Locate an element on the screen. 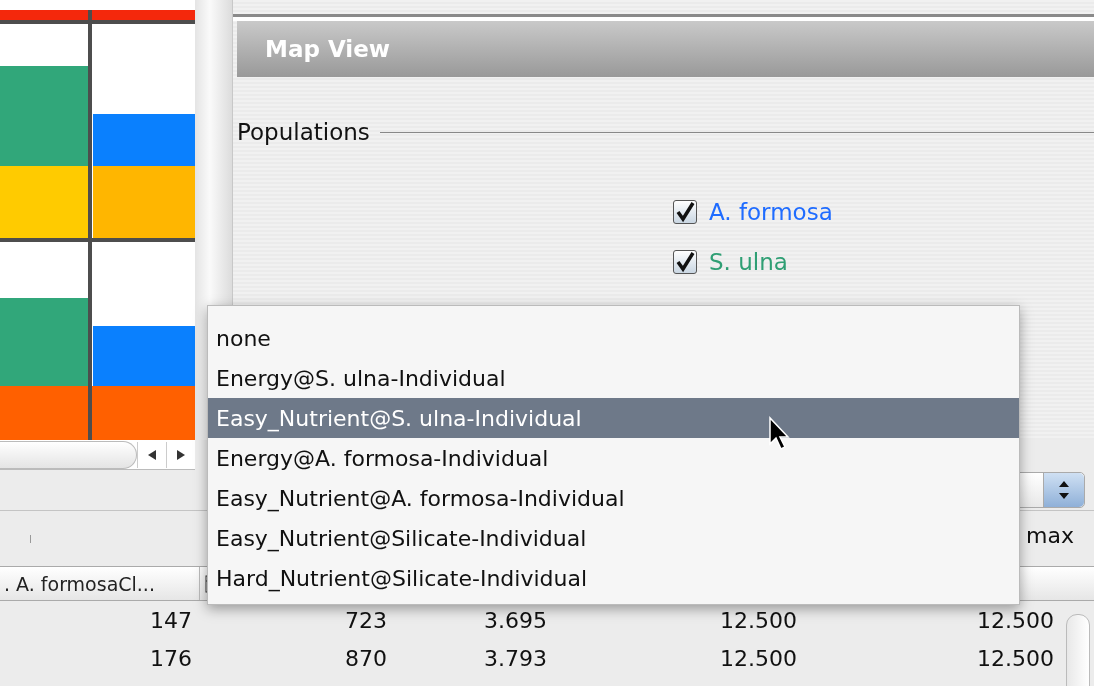 The image size is (1094, 686). table-cell-text: 723 is located at coordinates (366, 620).